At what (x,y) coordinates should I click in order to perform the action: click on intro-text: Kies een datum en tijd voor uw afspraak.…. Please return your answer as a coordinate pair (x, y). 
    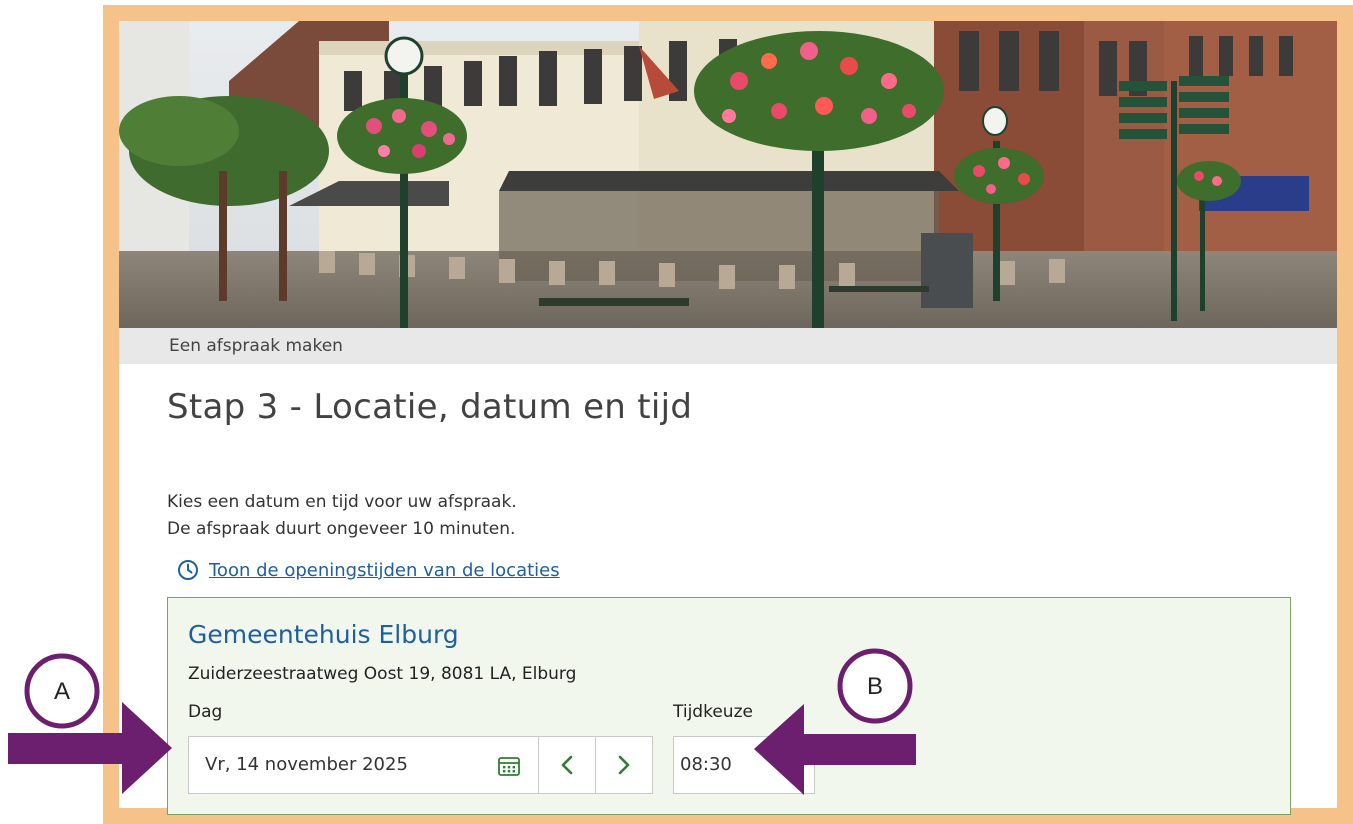
    Looking at the image, I should click on (342, 516).